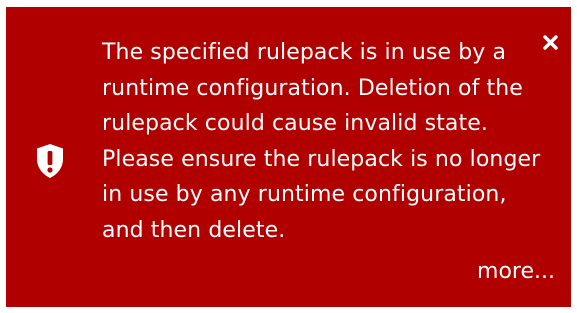  Describe the element at coordinates (550, 42) in the screenshot. I see `close-icon` at that location.